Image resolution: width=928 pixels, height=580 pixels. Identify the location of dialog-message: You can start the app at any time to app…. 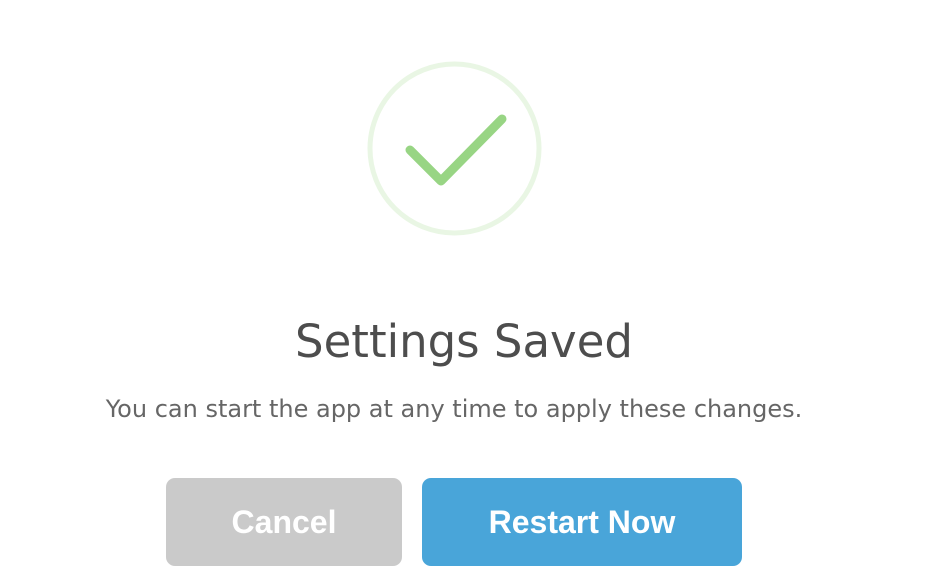
(454, 409).